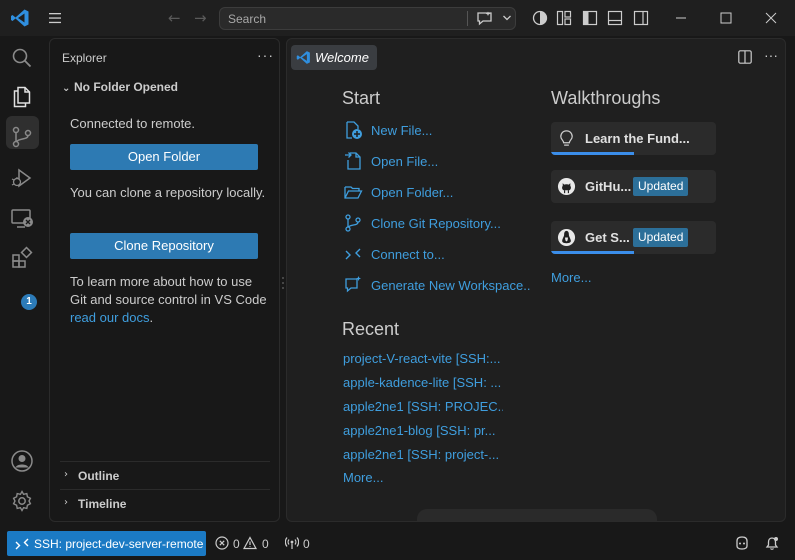 This screenshot has width=795, height=560. What do you see at coordinates (615, 18) in the screenshot?
I see `toggle-panel-icon` at bounding box center [615, 18].